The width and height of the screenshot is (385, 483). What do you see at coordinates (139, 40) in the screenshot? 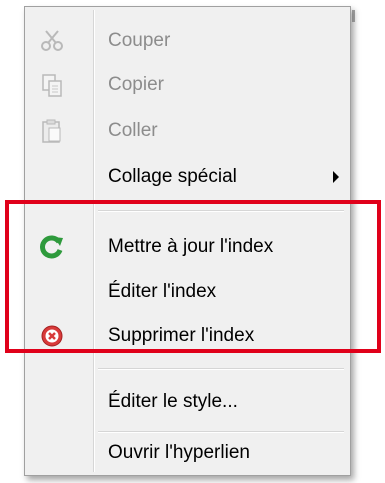
I see `menu-item-label: Couper` at bounding box center [139, 40].